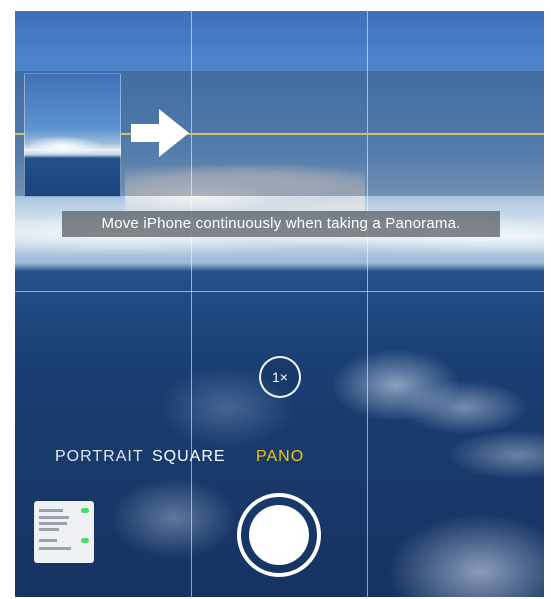 This screenshot has width=551, height=599. I want to click on shutter-ring, so click(279, 535).